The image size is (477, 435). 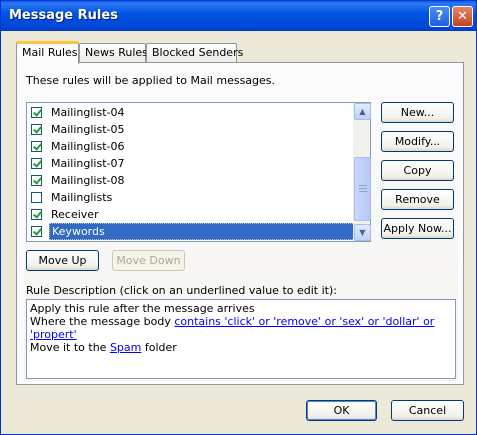 I want to click on move-up-button: Move Up, so click(x=62, y=260).